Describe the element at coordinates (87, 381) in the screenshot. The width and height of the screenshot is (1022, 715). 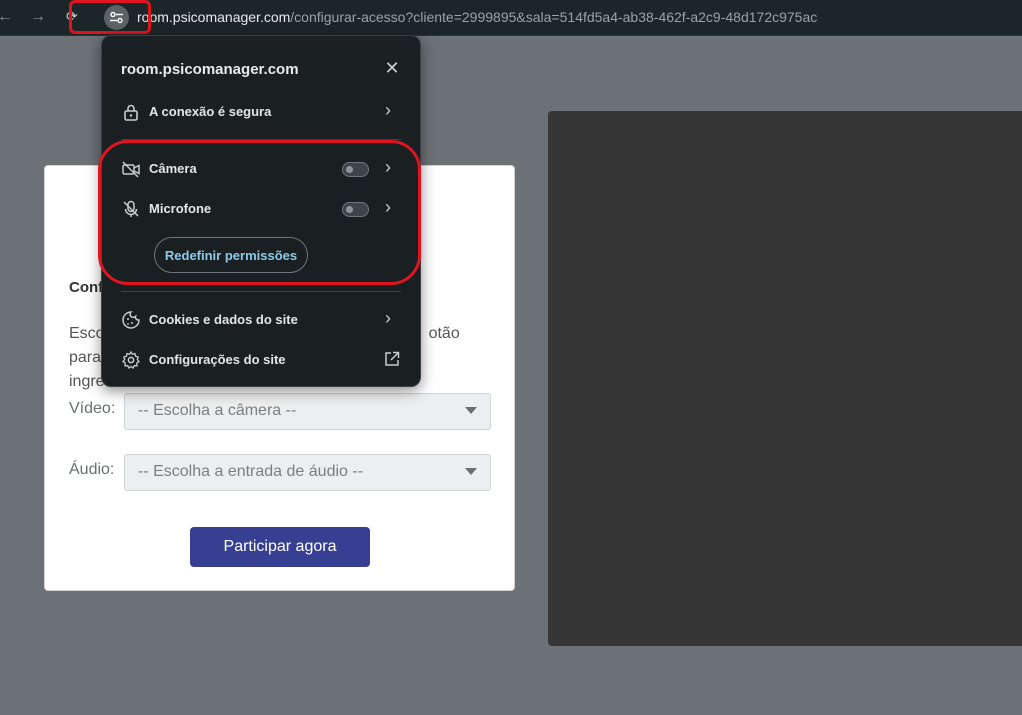
I see `desc-line2-left: ingre` at that location.